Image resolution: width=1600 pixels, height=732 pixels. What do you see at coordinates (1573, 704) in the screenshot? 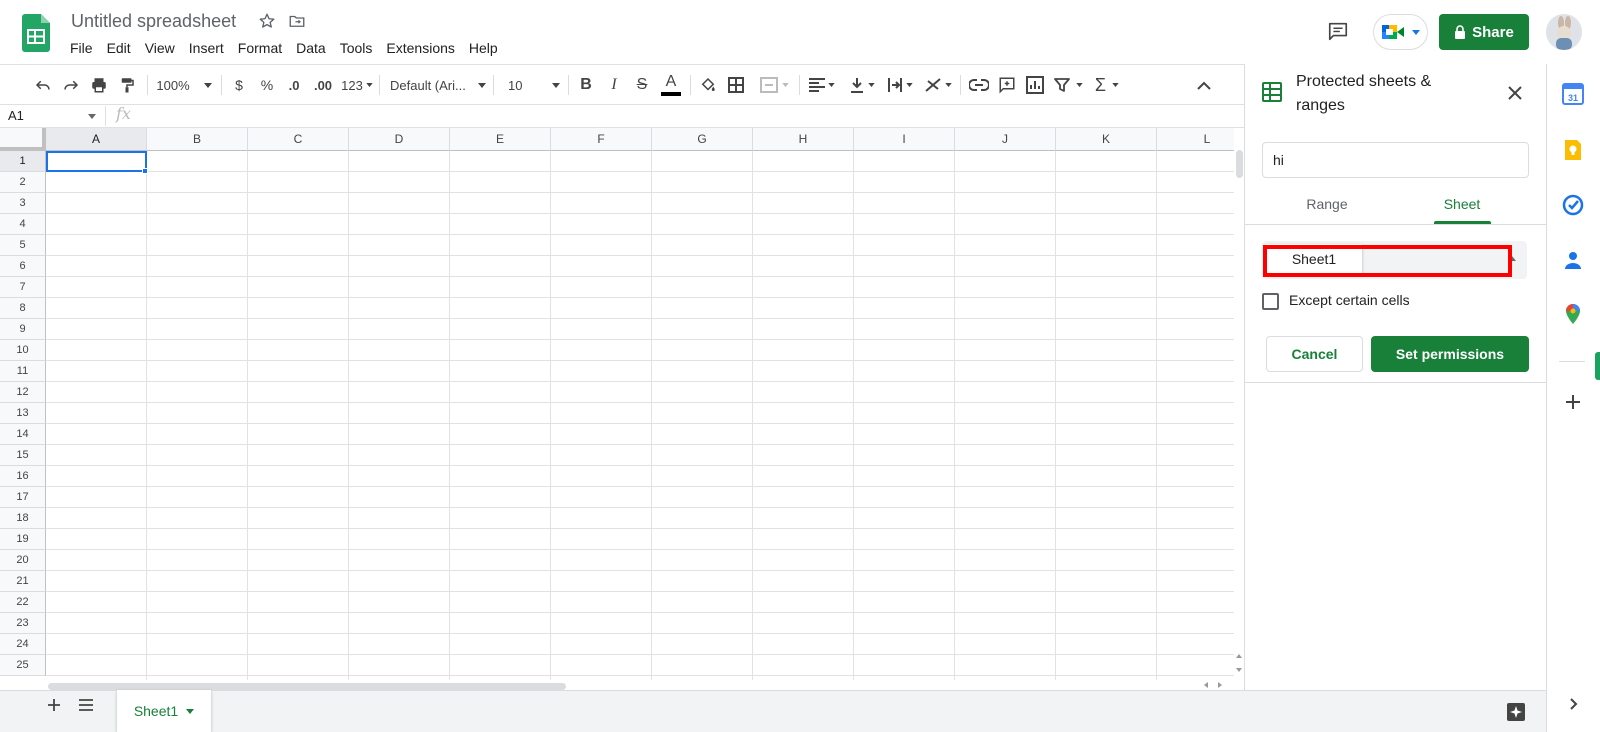
I see `hide-side-panel-icon` at bounding box center [1573, 704].